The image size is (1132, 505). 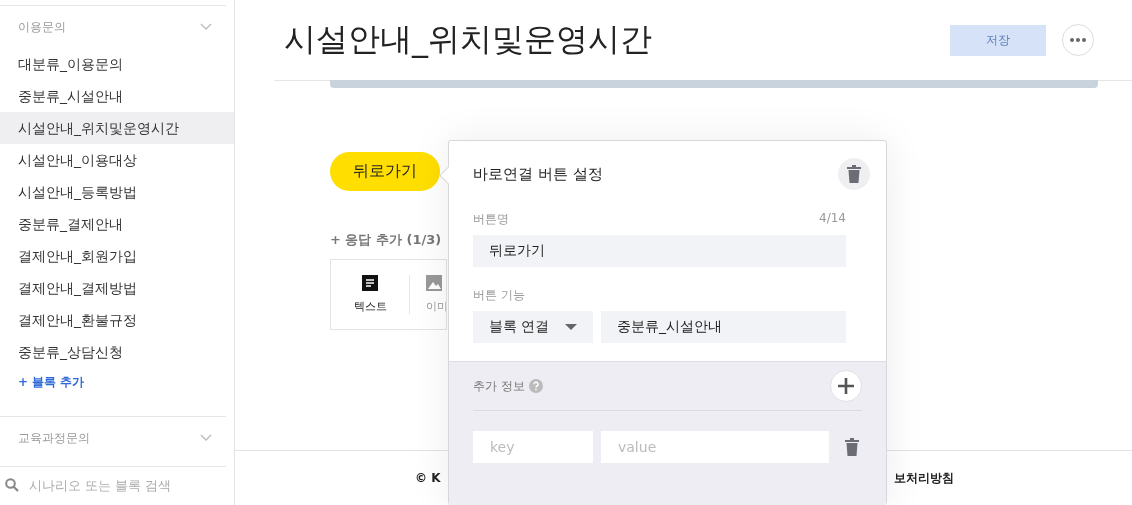 I want to click on more-button, so click(x=1078, y=40).